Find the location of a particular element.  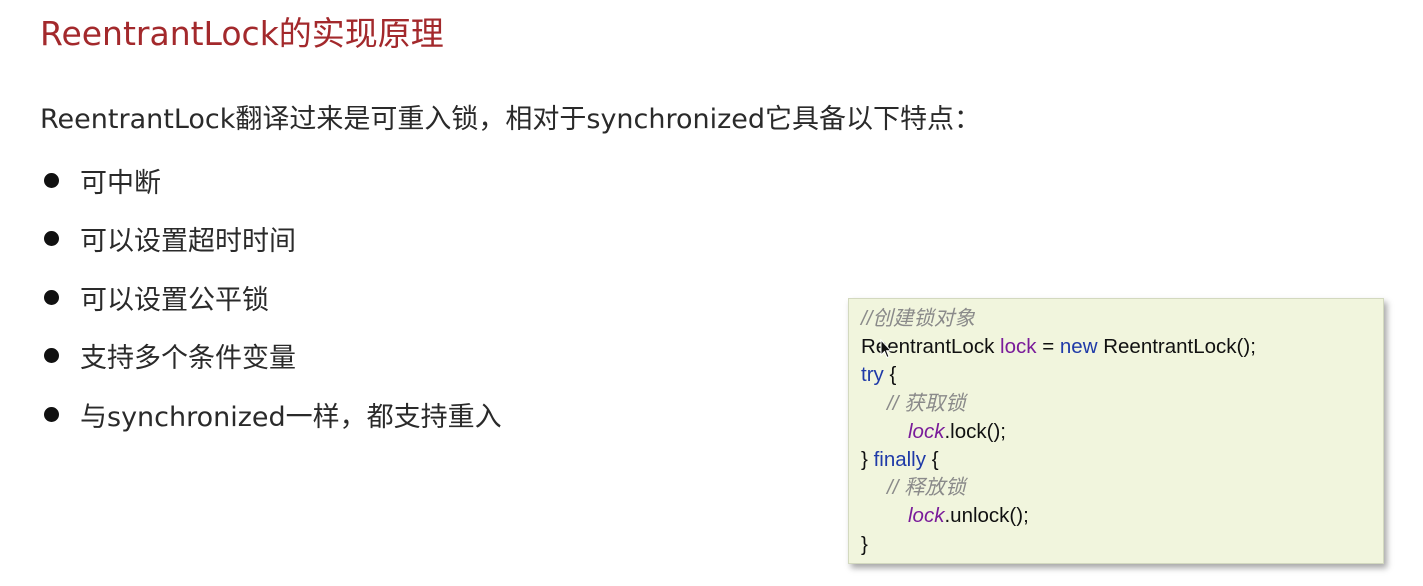

code-line-close: } is located at coordinates (1122, 545).